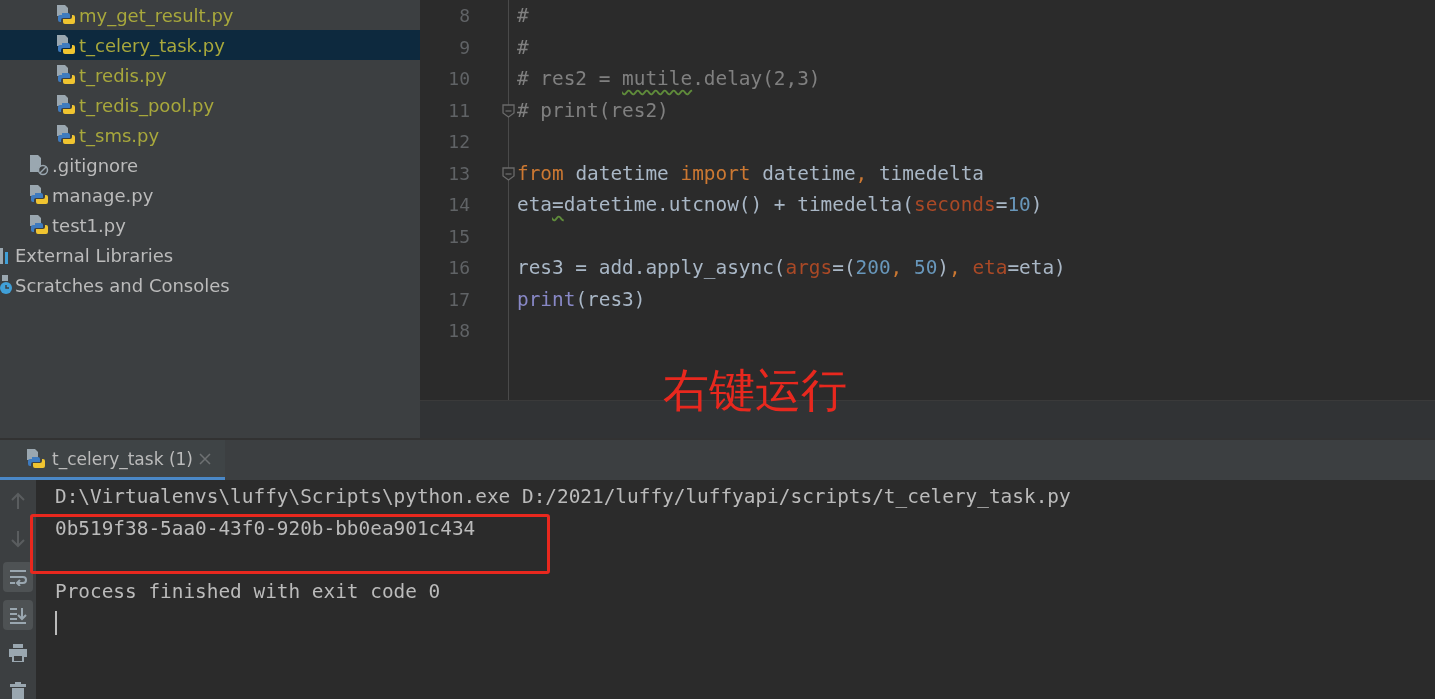 This screenshot has width=1435, height=699. I want to click on project-tree-item: manage.py, so click(210, 195).